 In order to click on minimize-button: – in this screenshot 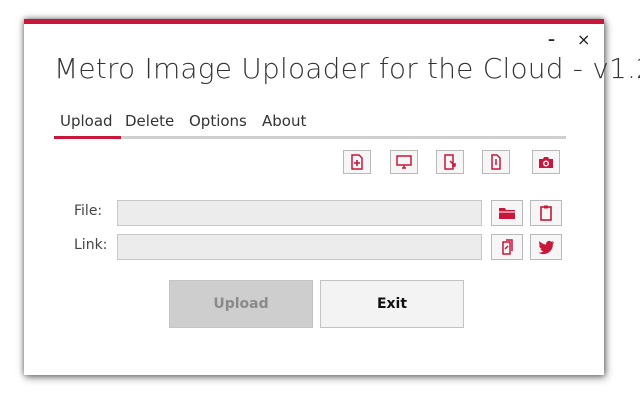, I will do `click(551, 40)`.